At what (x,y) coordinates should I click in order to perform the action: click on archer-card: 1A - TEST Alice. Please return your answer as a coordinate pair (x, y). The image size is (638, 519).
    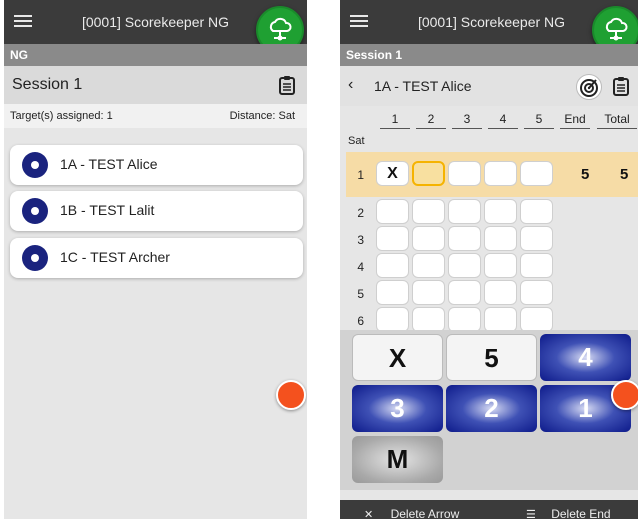
    Looking at the image, I should click on (156, 165).